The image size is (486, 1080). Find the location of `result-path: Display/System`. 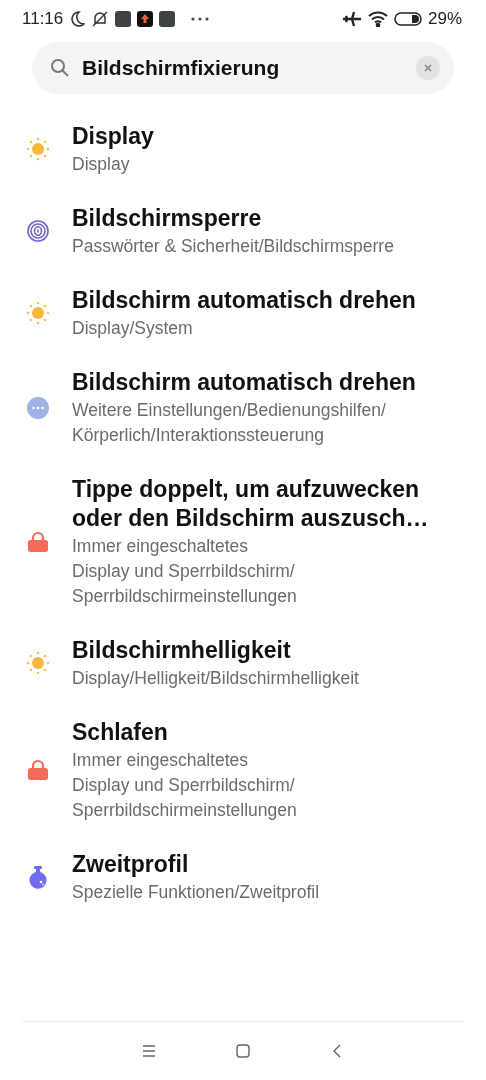

result-path: Display/System is located at coordinates (133, 328).